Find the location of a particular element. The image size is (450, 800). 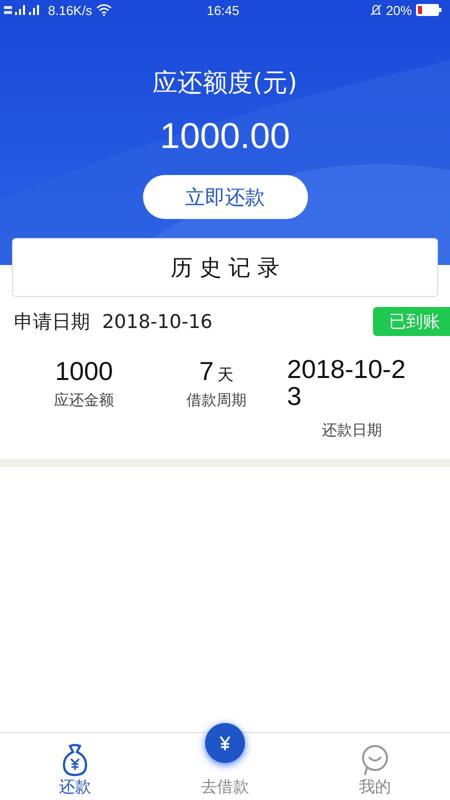

tab-item: 还款 is located at coordinates (75, 770).